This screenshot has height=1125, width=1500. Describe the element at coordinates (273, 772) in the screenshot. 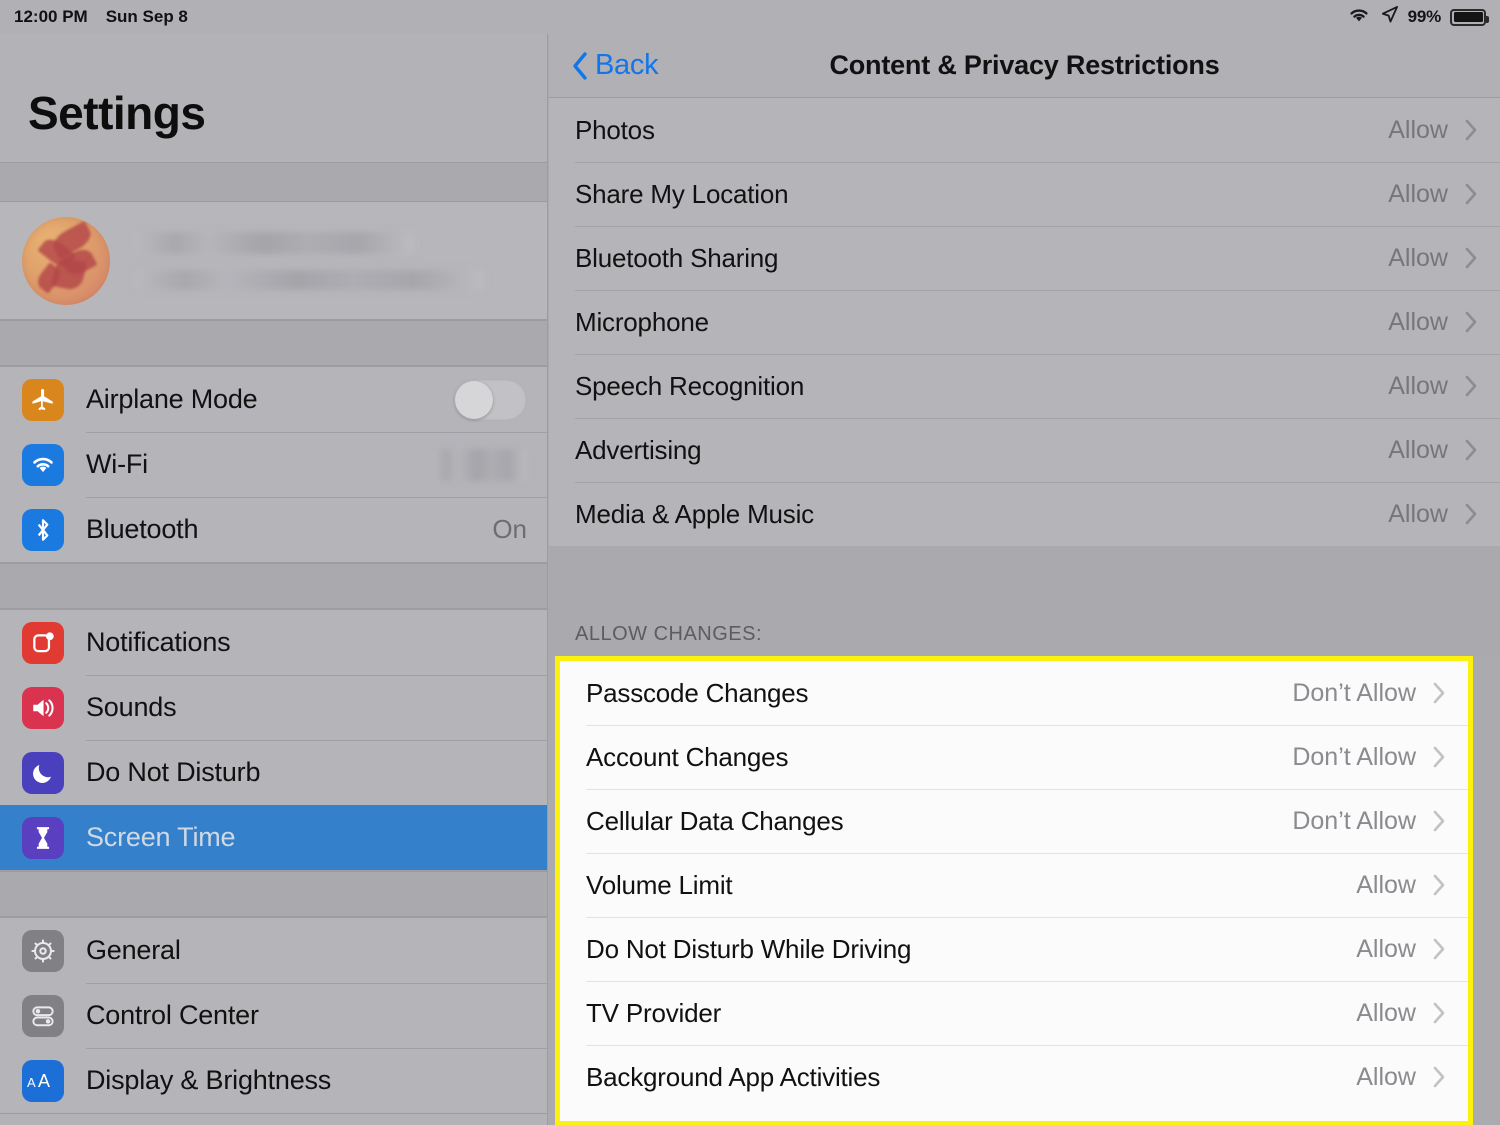

I see `sidebar-item-do-not-disturb: Do Not Disturb` at that location.